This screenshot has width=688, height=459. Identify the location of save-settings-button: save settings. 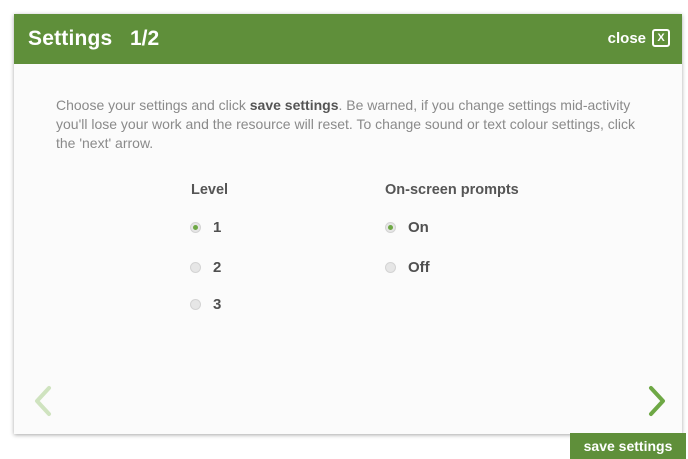
(628, 446).